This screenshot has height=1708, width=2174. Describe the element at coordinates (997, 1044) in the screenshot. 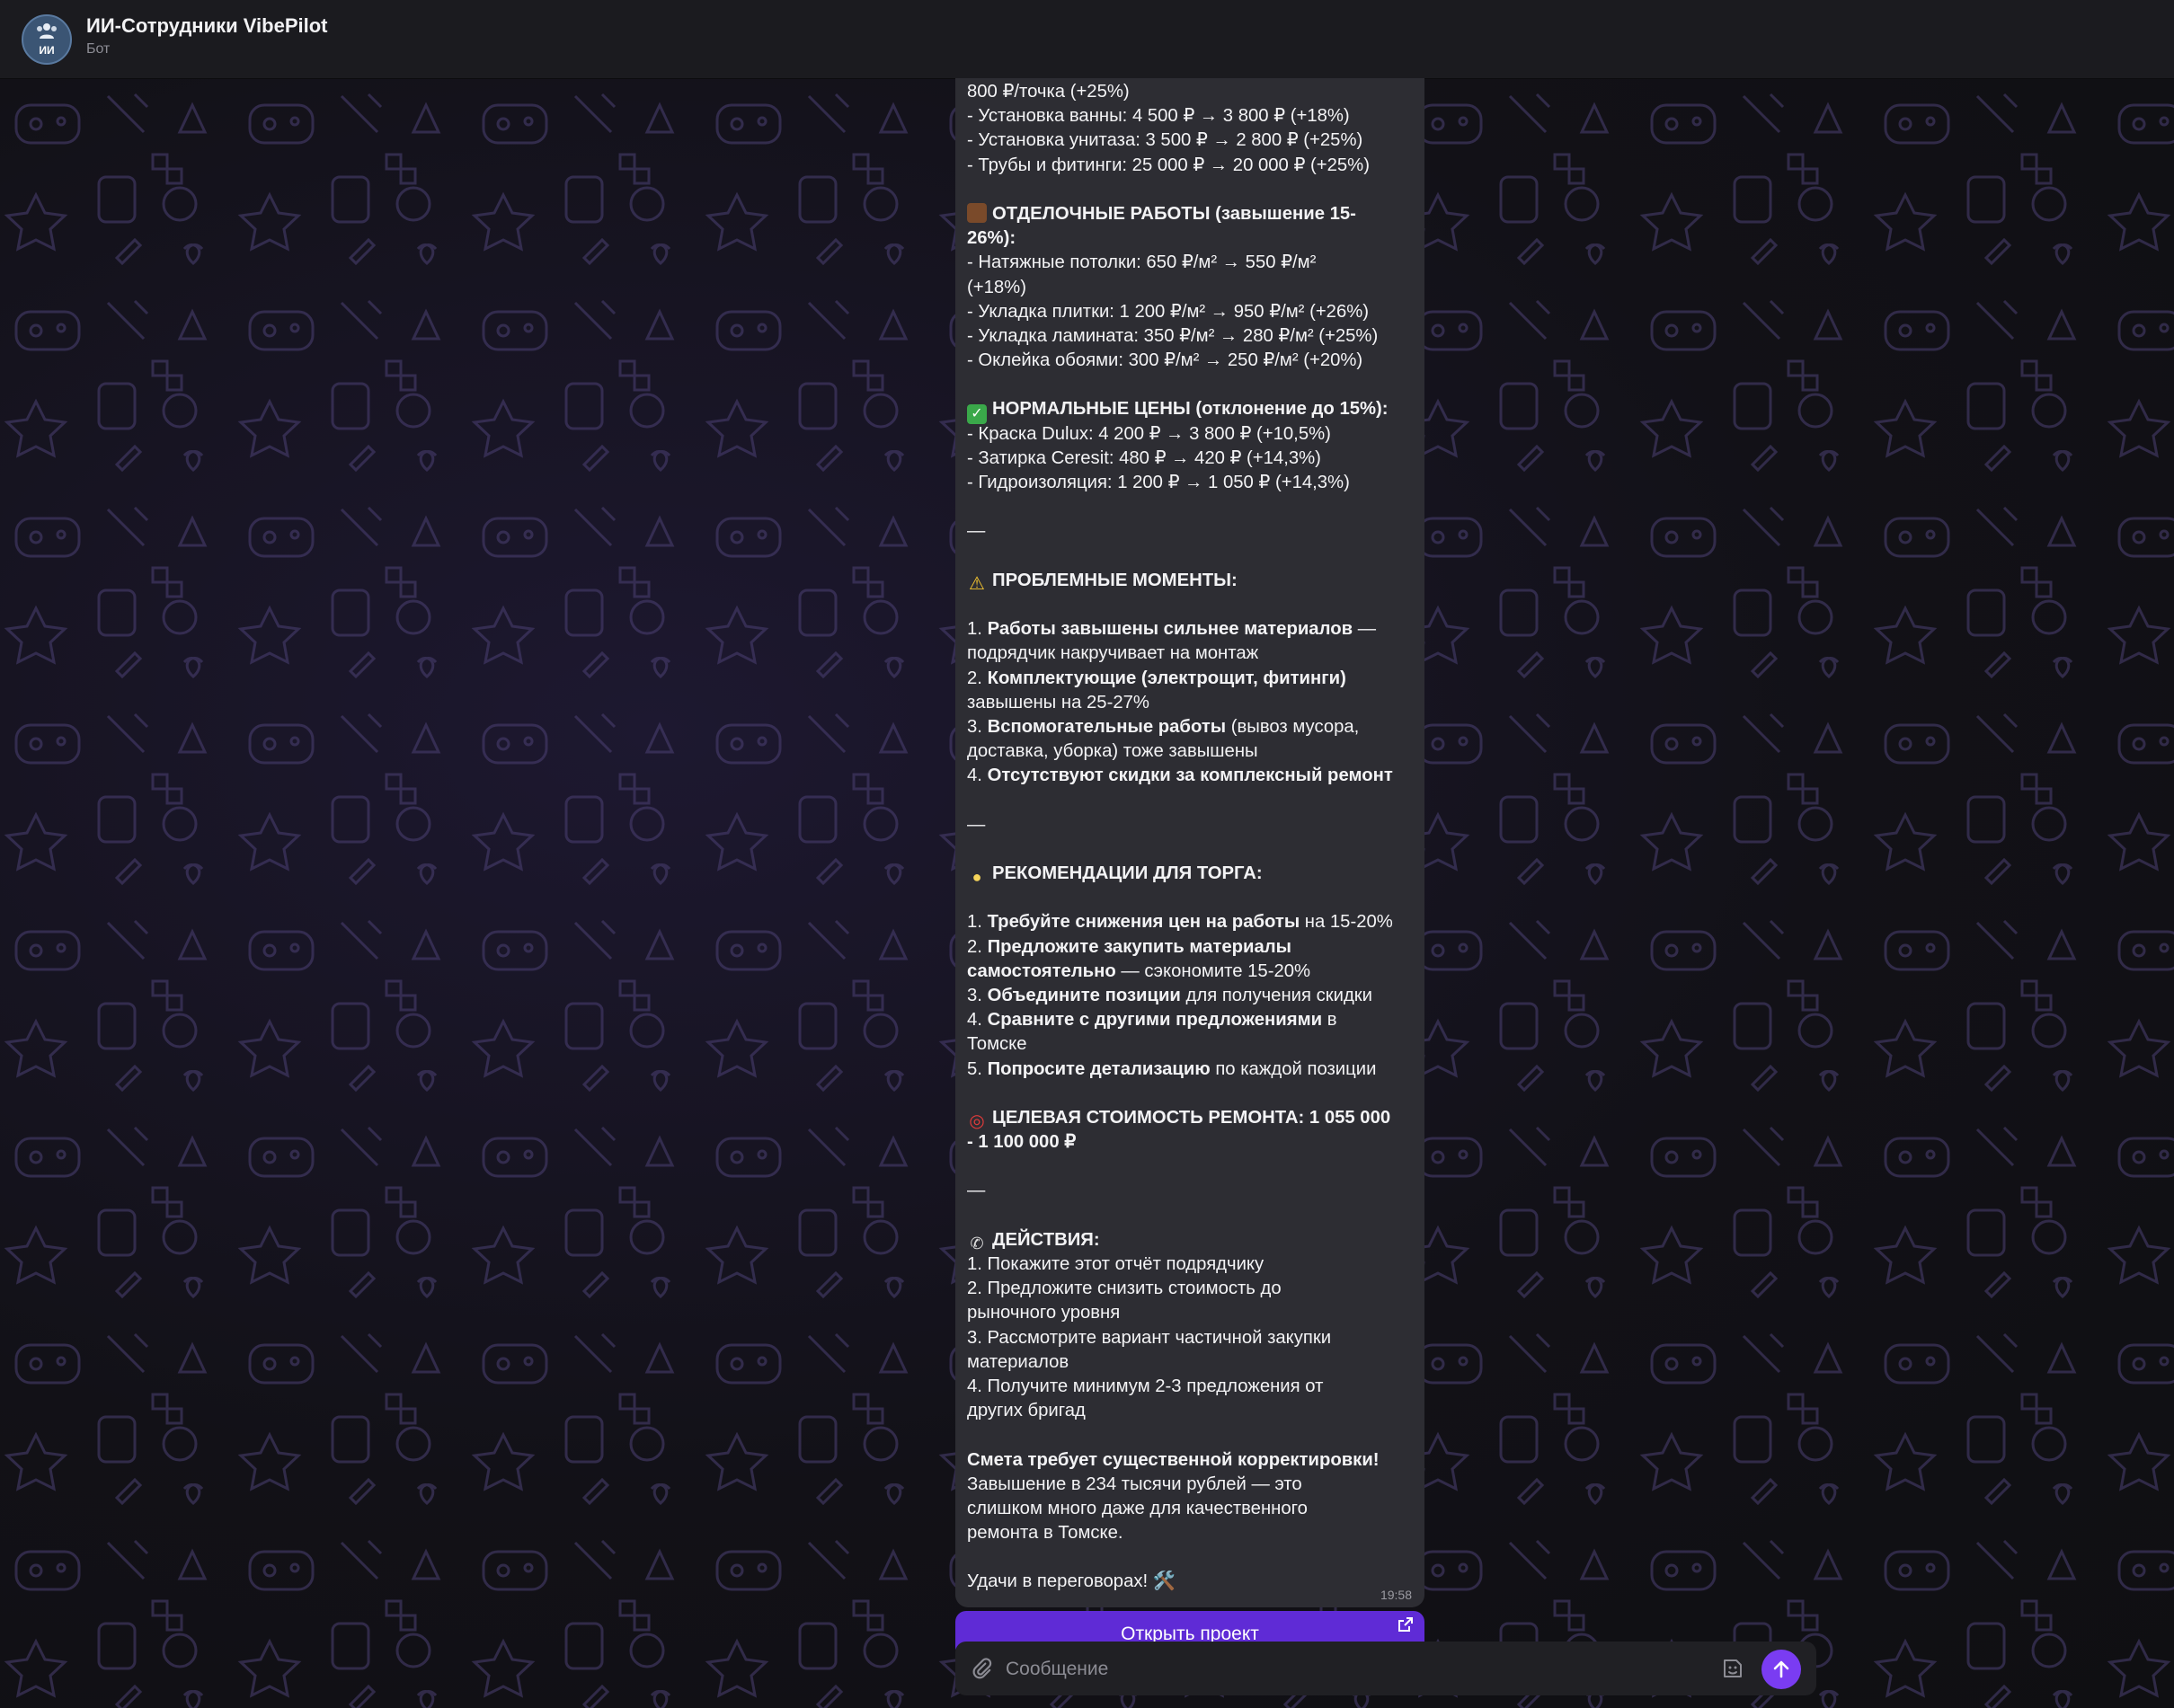

I see `msg-line: Томске` at that location.